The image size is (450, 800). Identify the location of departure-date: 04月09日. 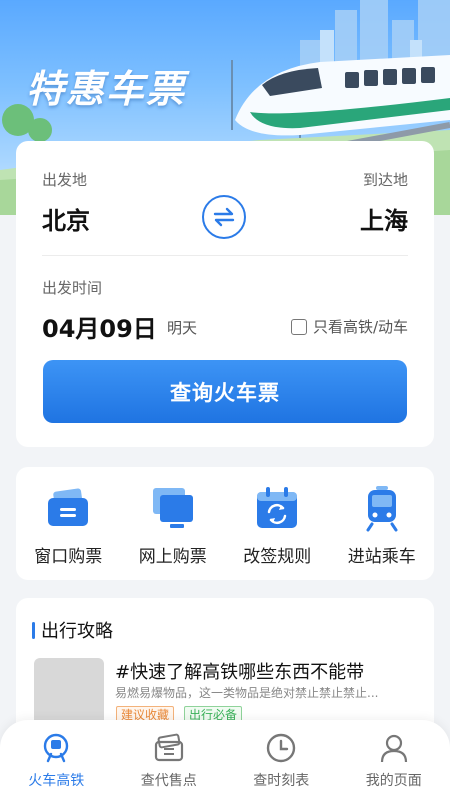
(99, 326).